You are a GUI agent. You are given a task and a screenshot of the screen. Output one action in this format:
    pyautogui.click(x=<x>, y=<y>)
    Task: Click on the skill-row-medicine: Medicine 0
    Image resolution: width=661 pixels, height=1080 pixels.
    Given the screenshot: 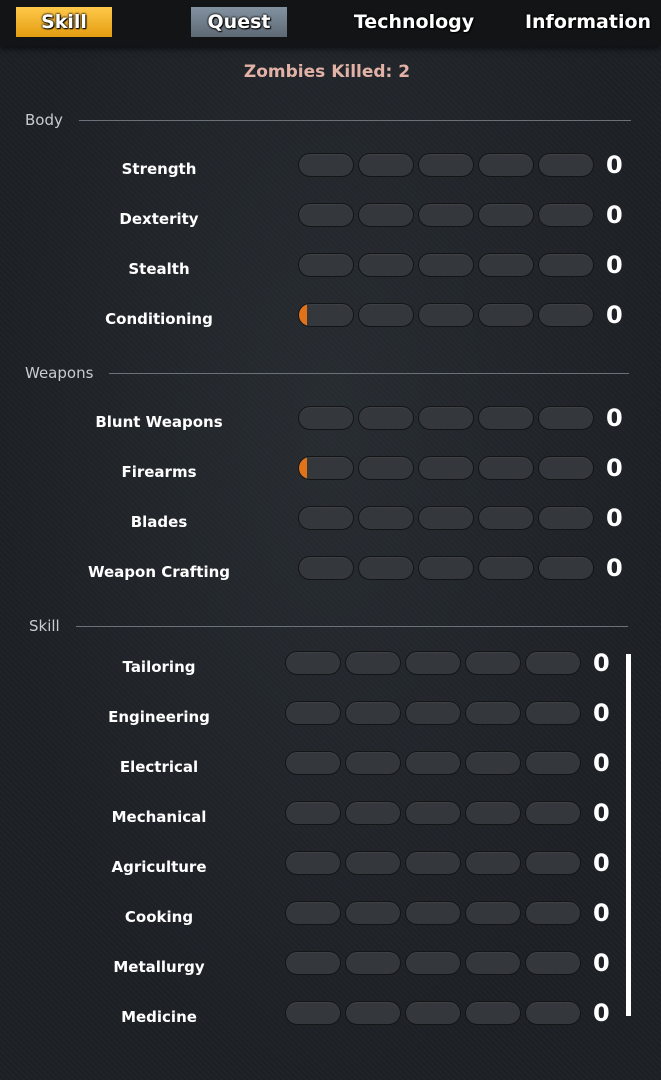 What is the action you would take?
    pyautogui.click(x=330, y=1014)
    